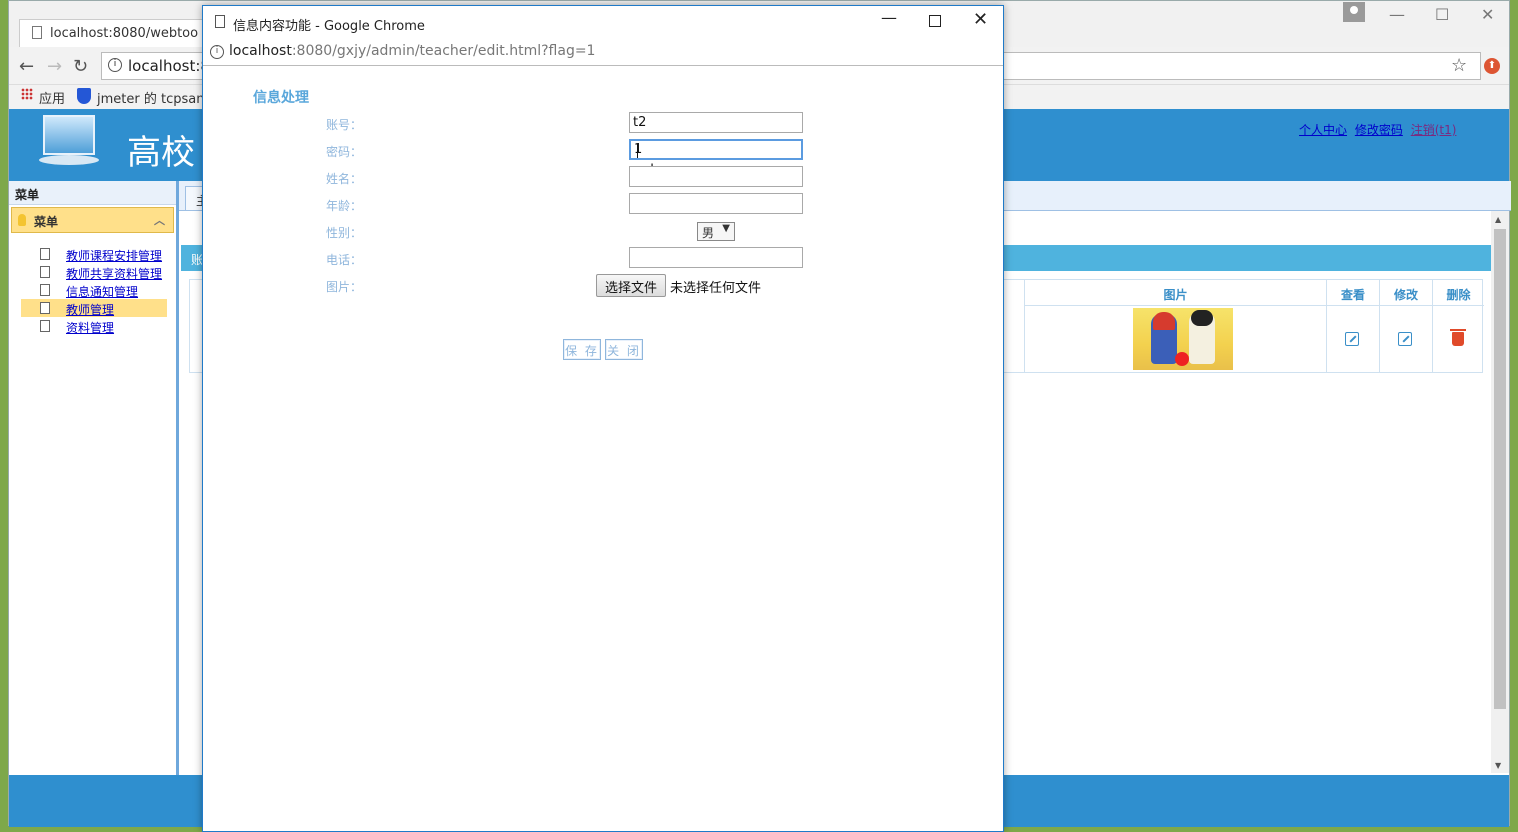 This screenshot has height=832, width=1518. What do you see at coordinates (726, 228) in the screenshot?
I see `dropdown-arrow-icon: ▼` at bounding box center [726, 228].